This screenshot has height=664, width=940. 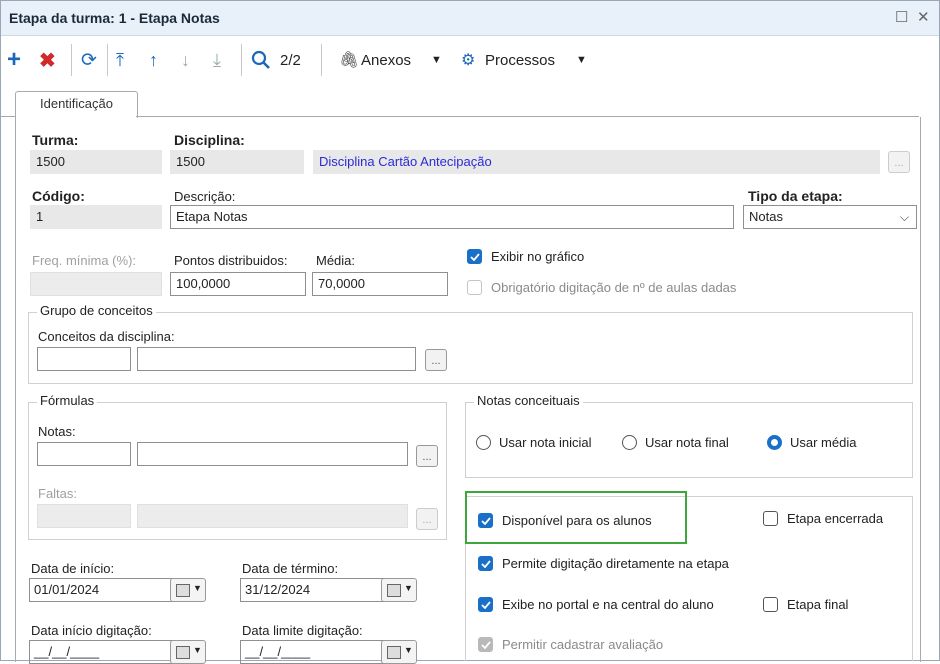 I want to click on notas-formula-name-field, so click(x=272, y=454).